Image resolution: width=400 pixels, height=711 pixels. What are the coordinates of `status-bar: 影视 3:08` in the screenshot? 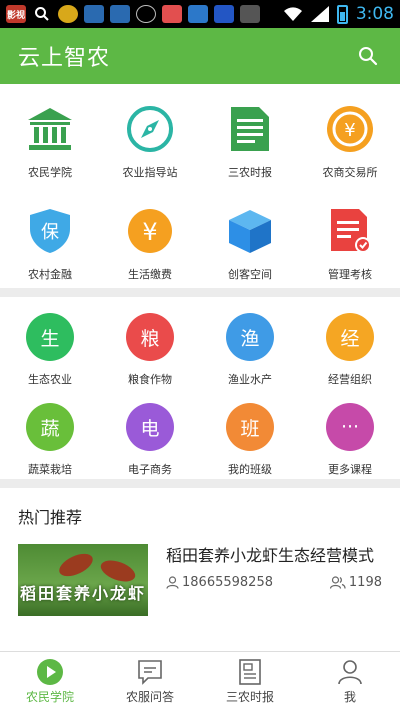 It's located at (200, 14).